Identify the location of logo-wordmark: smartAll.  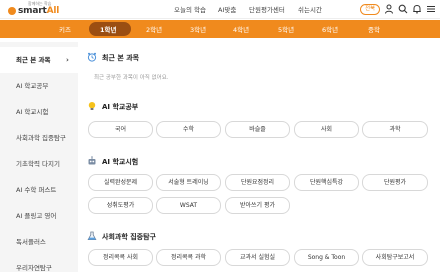
(38, 11).